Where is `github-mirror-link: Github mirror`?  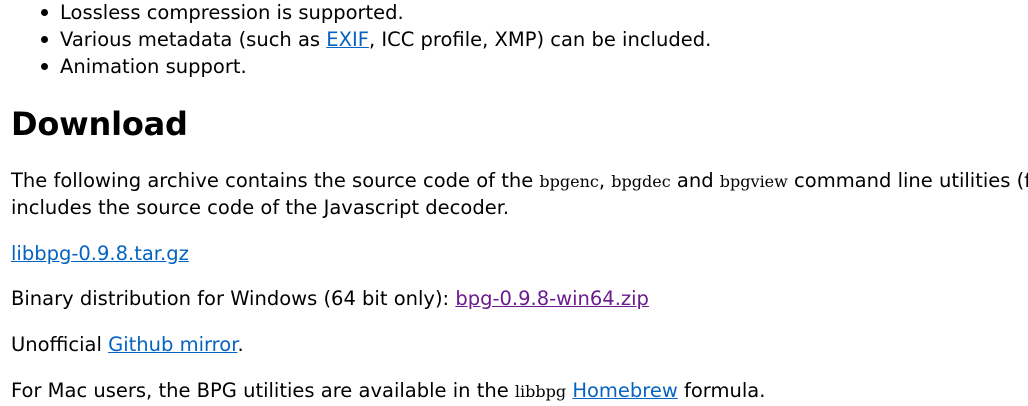
github-mirror-link: Github mirror is located at coordinates (172, 344).